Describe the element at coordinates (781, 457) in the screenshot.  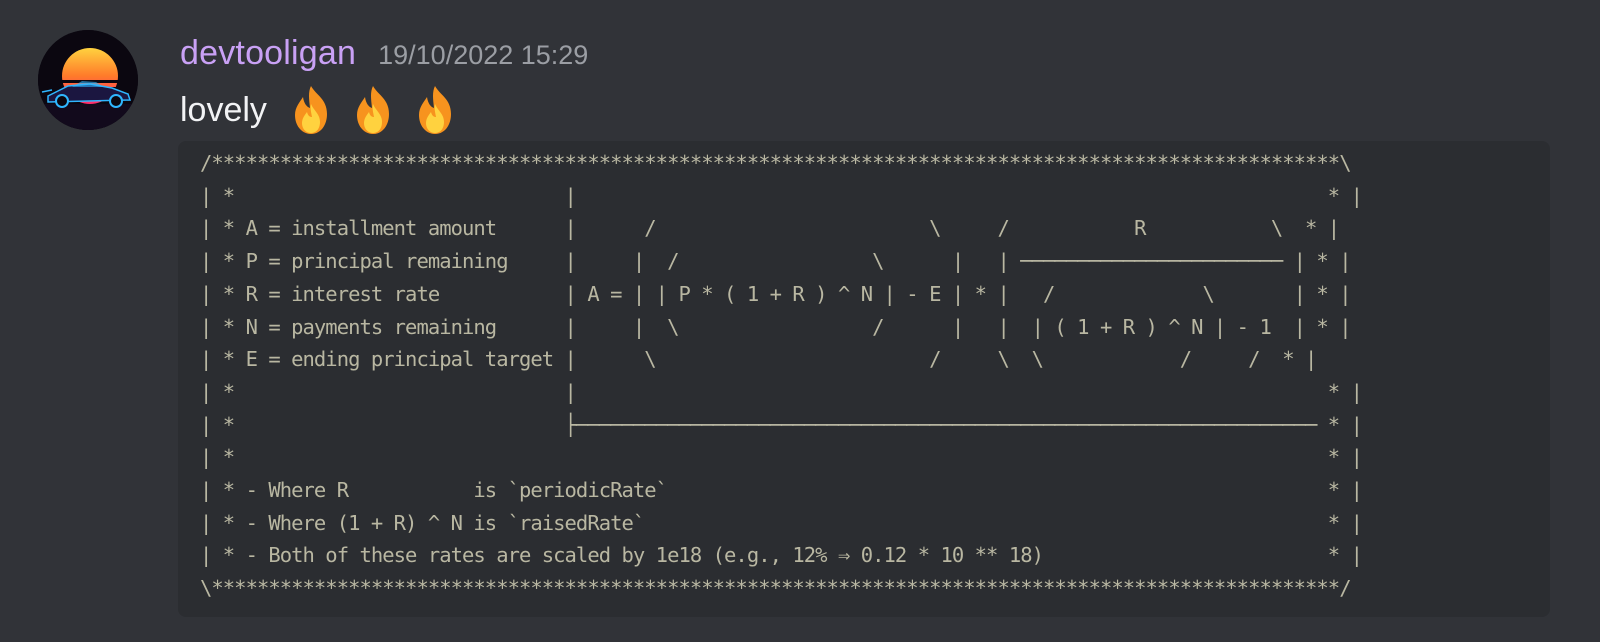
I see `code-line: | * * |` at that location.